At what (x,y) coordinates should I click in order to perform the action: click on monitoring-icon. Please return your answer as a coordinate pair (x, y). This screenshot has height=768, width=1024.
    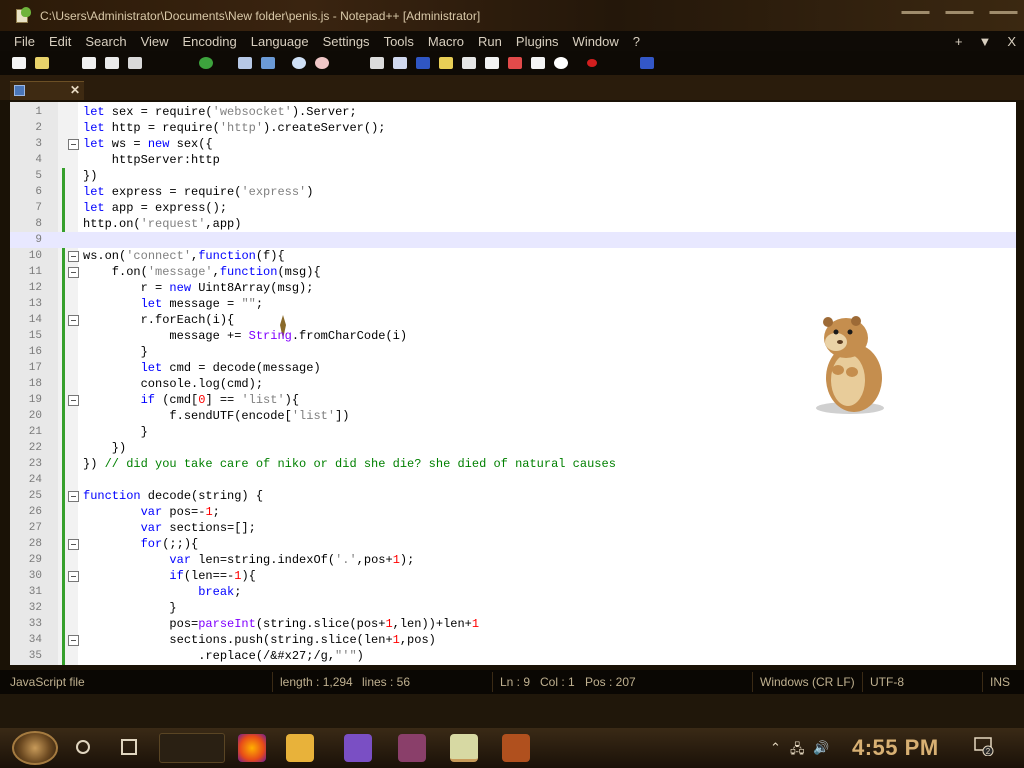
    Looking at the image, I should click on (515, 63).